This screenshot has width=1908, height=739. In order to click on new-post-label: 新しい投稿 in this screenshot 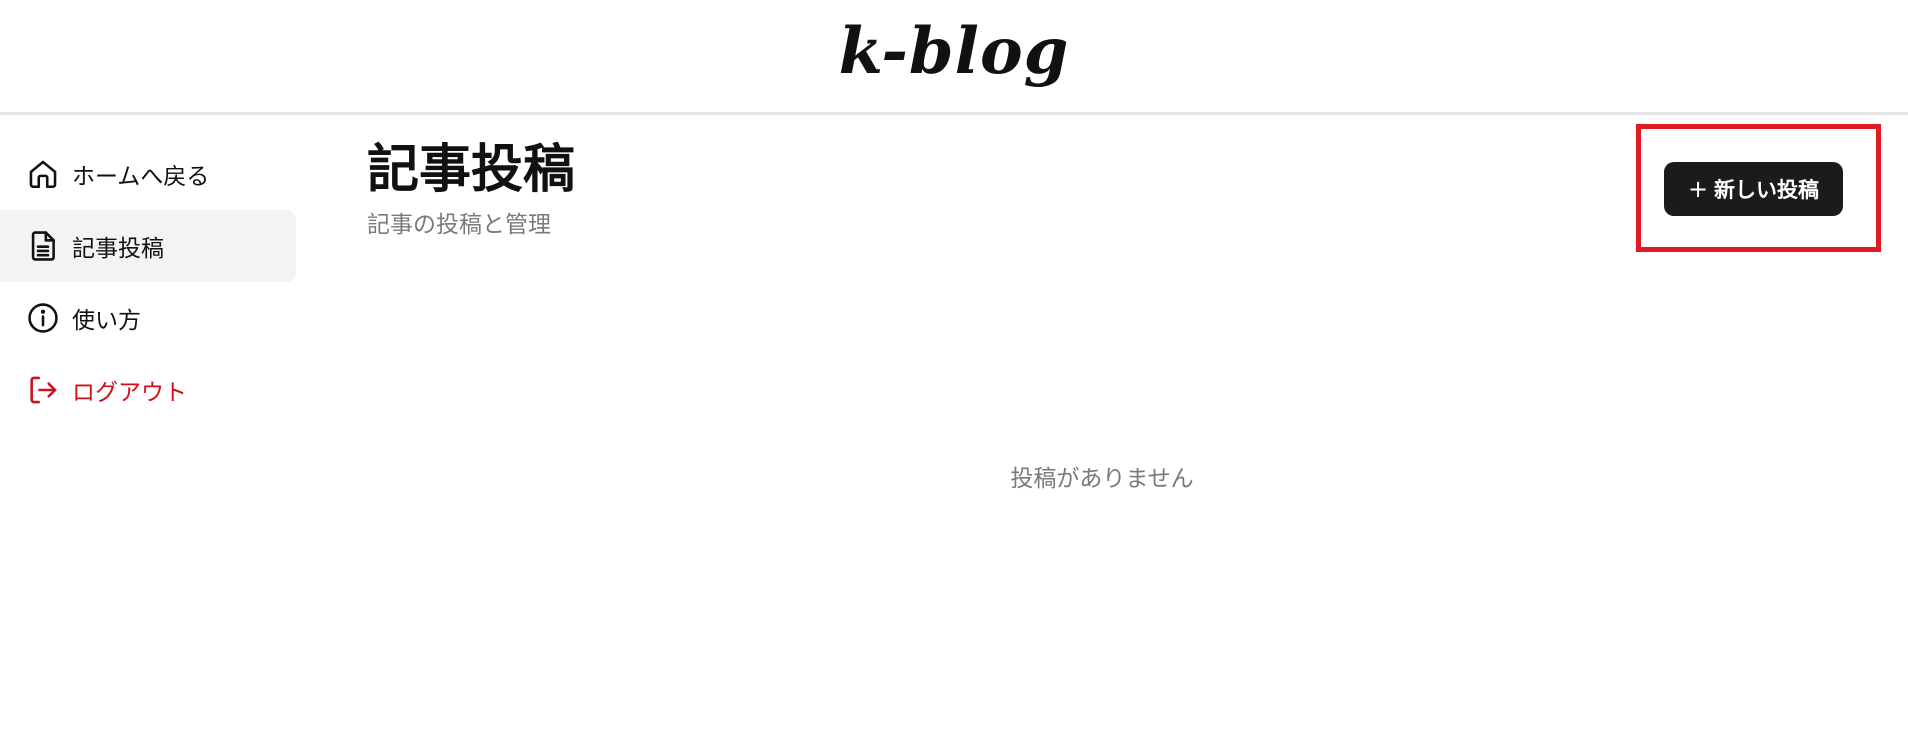, I will do `click(1767, 190)`.